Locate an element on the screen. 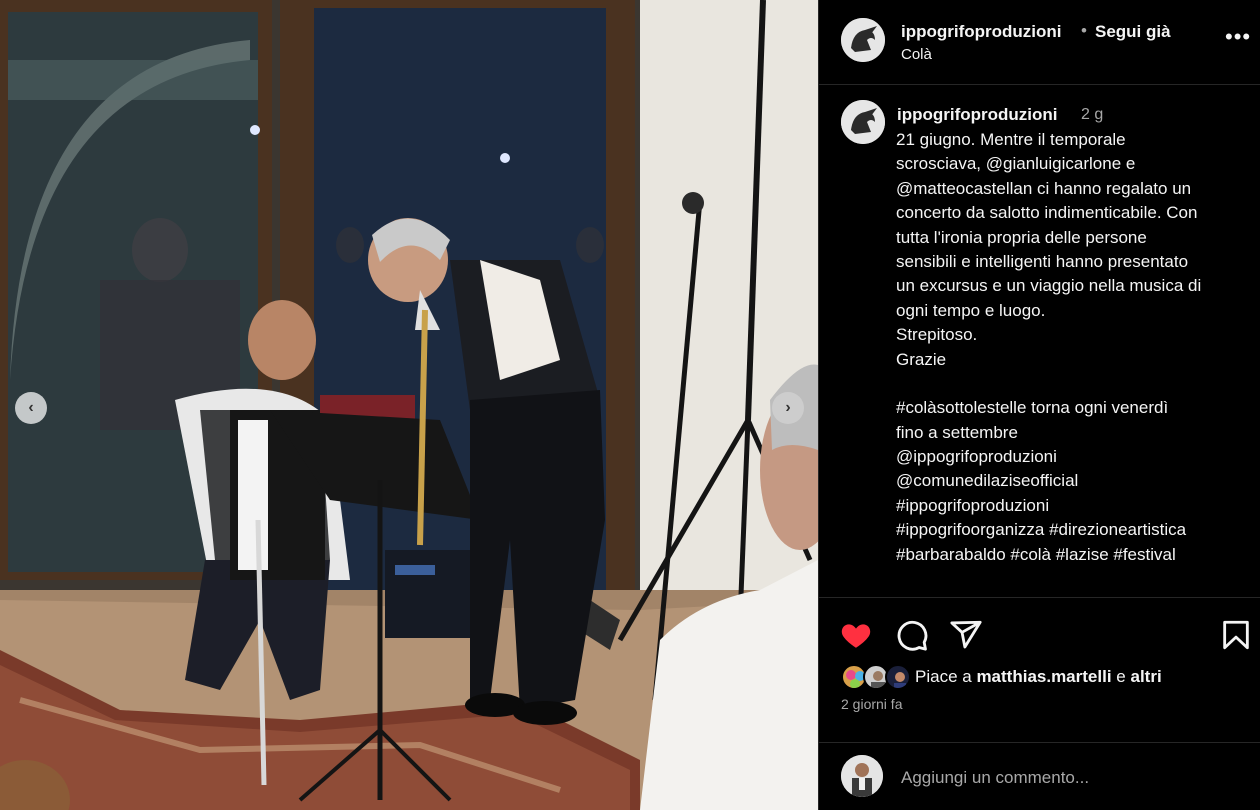  like-button is located at coordinates (856, 635).